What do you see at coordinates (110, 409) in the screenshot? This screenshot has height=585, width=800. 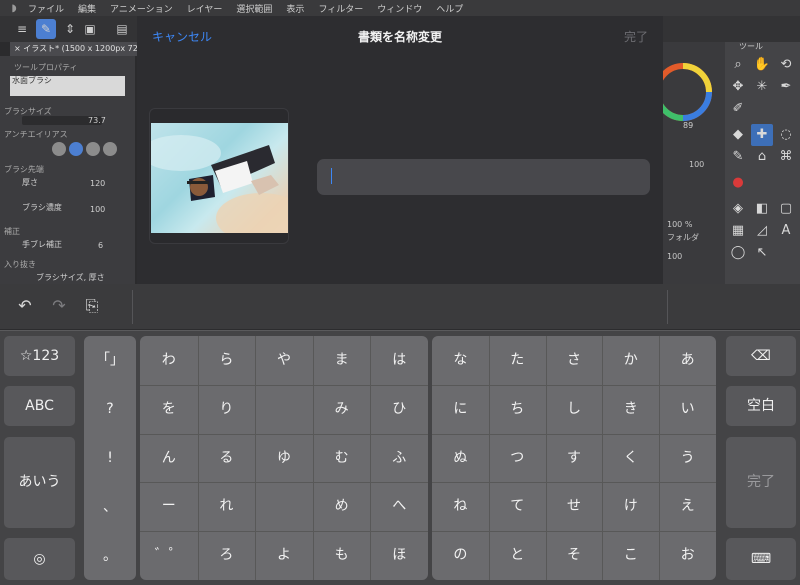 I see `punct-key-question: ?` at bounding box center [110, 409].